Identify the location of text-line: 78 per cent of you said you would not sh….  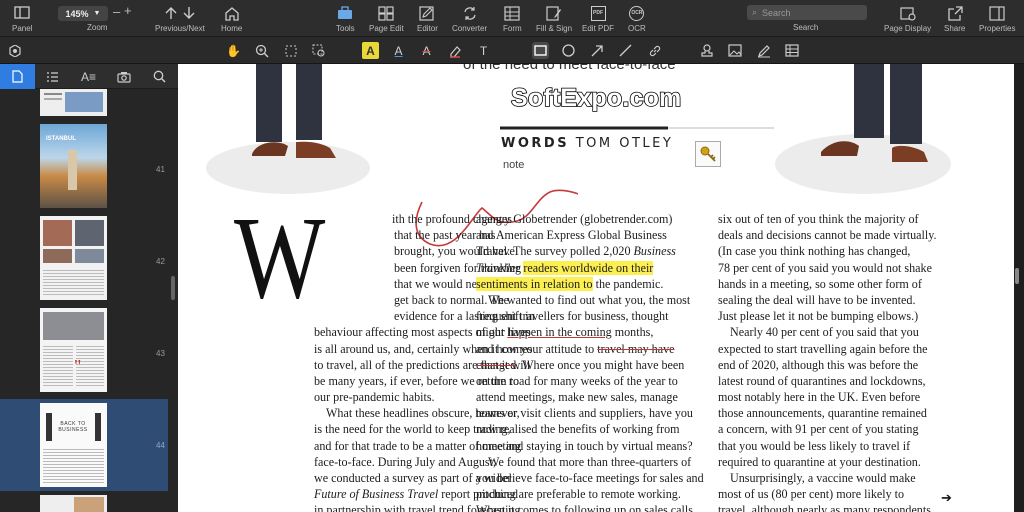
(825, 267).